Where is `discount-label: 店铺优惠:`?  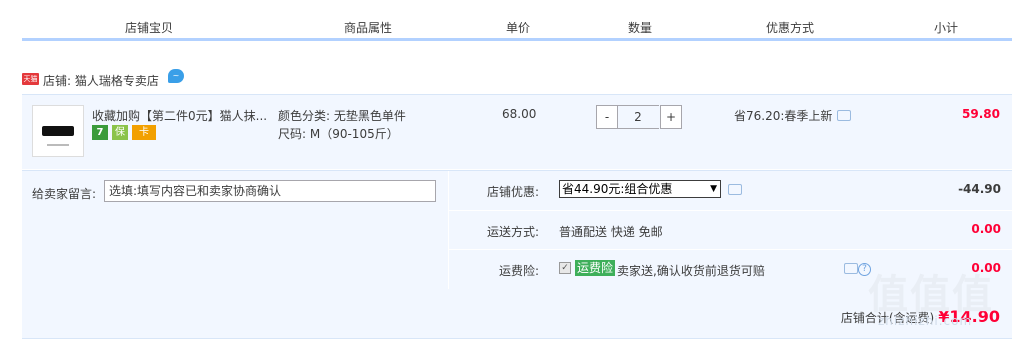 discount-label: 店铺优惠: is located at coordinates (512, 192).